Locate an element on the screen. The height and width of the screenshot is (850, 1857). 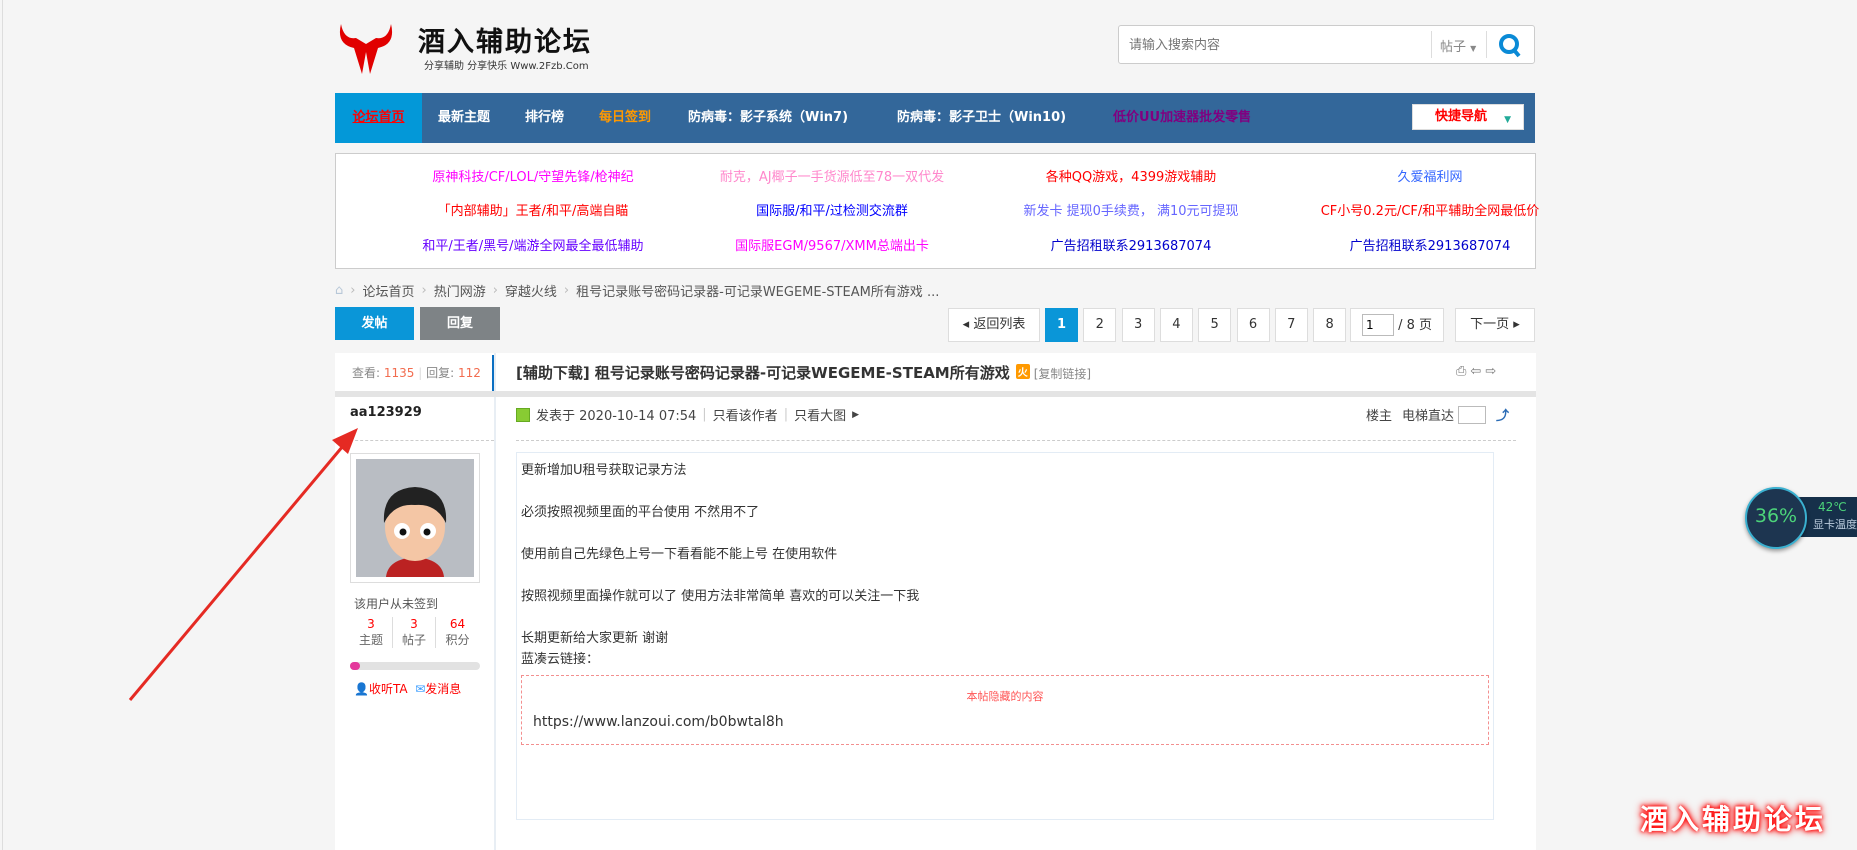
ad-link: 久爱福利网 is located at coordinates (1430, 175).